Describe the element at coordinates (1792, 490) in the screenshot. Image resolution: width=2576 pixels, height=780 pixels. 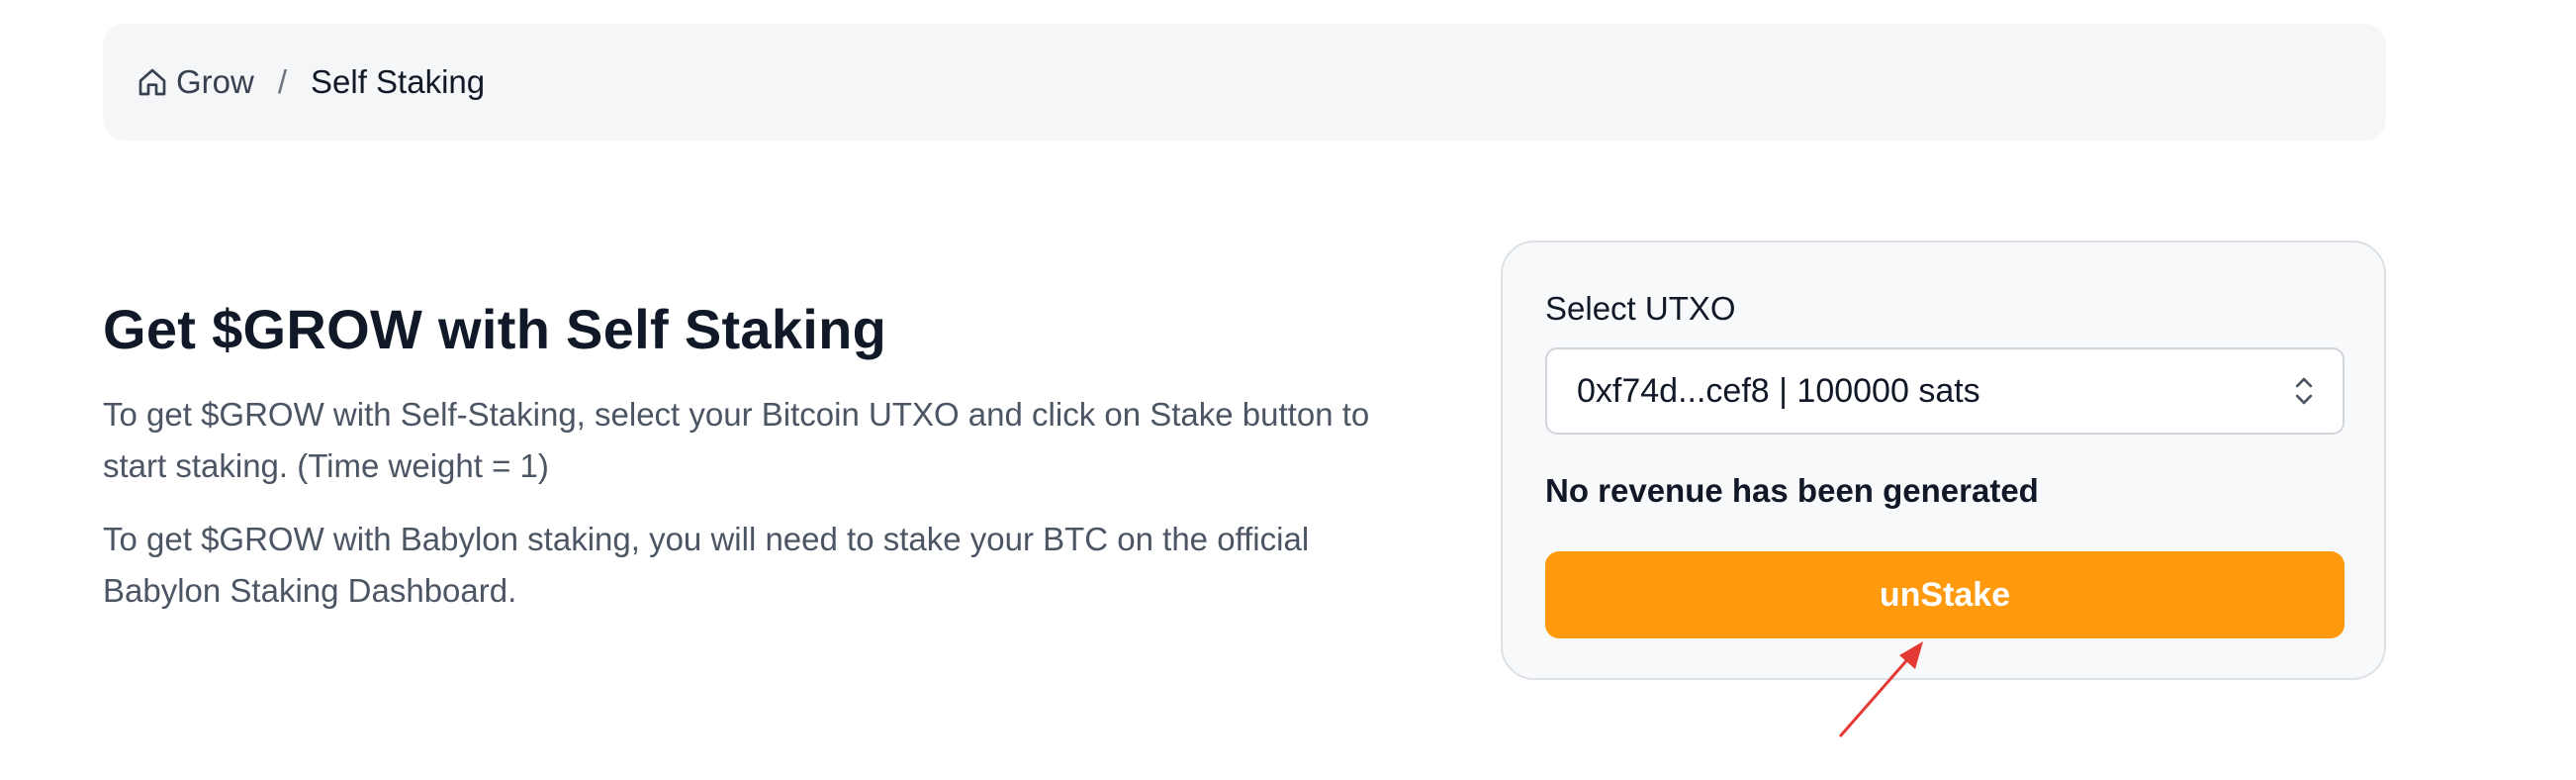
I see `revenue-status: No revenue has been generated` at that location.